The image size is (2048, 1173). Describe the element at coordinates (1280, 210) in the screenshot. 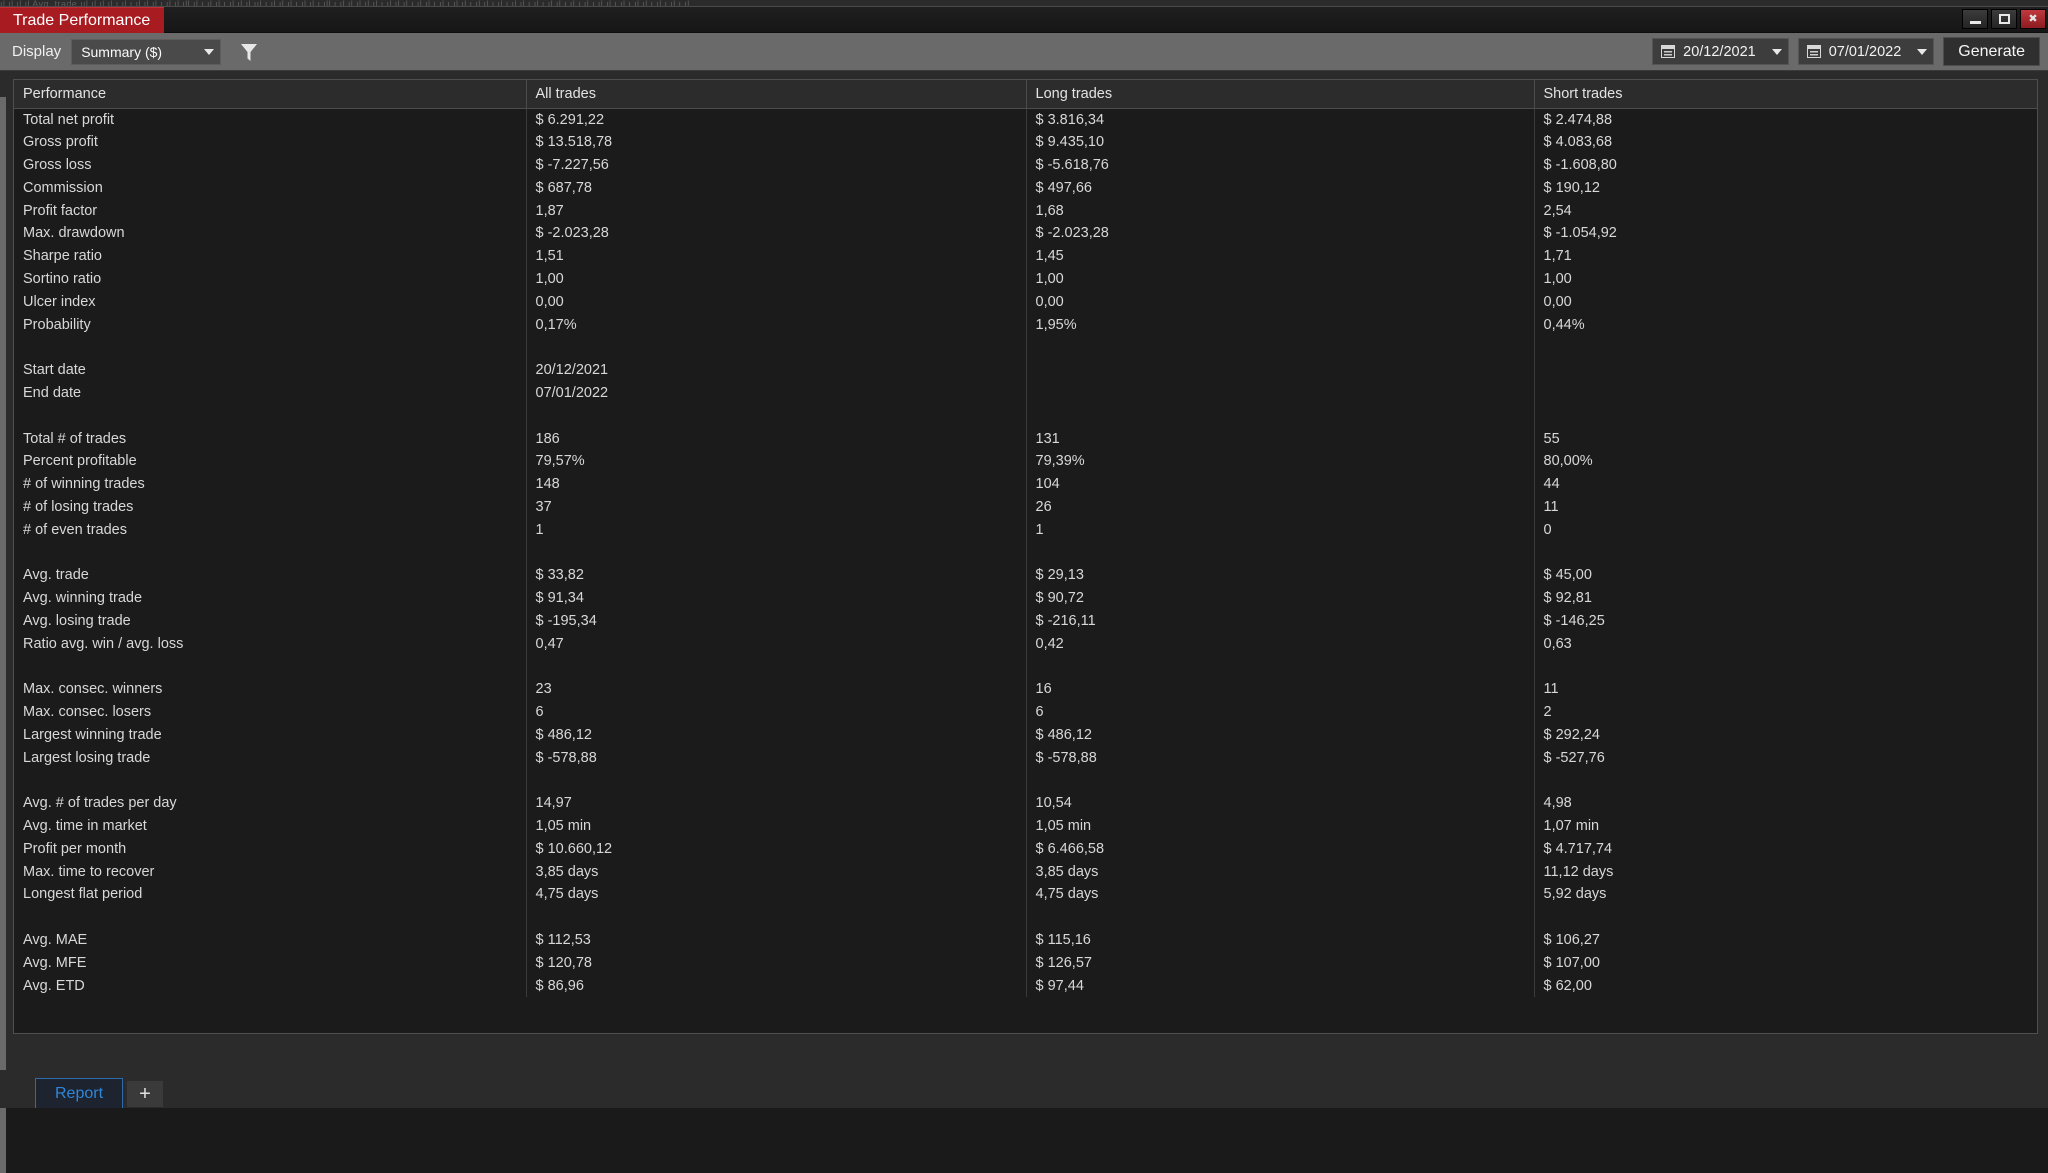

I see `cell-long-trades: 1,68` at that location.